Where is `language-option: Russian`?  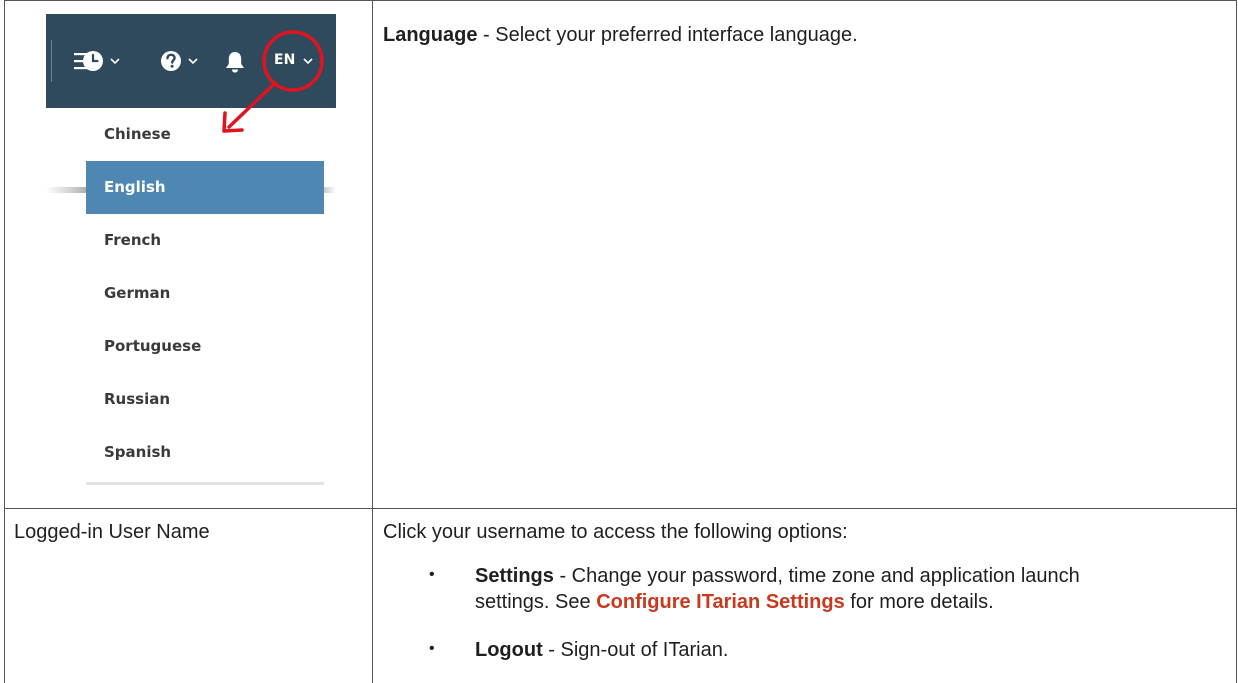
language-option: Russian is located at coordinates (205, 399).